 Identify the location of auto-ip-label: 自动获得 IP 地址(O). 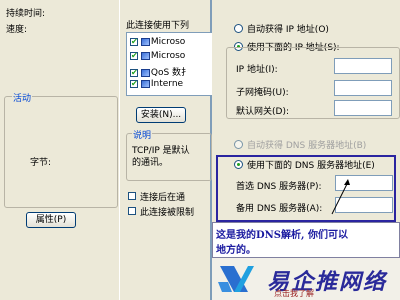
(288, 30).